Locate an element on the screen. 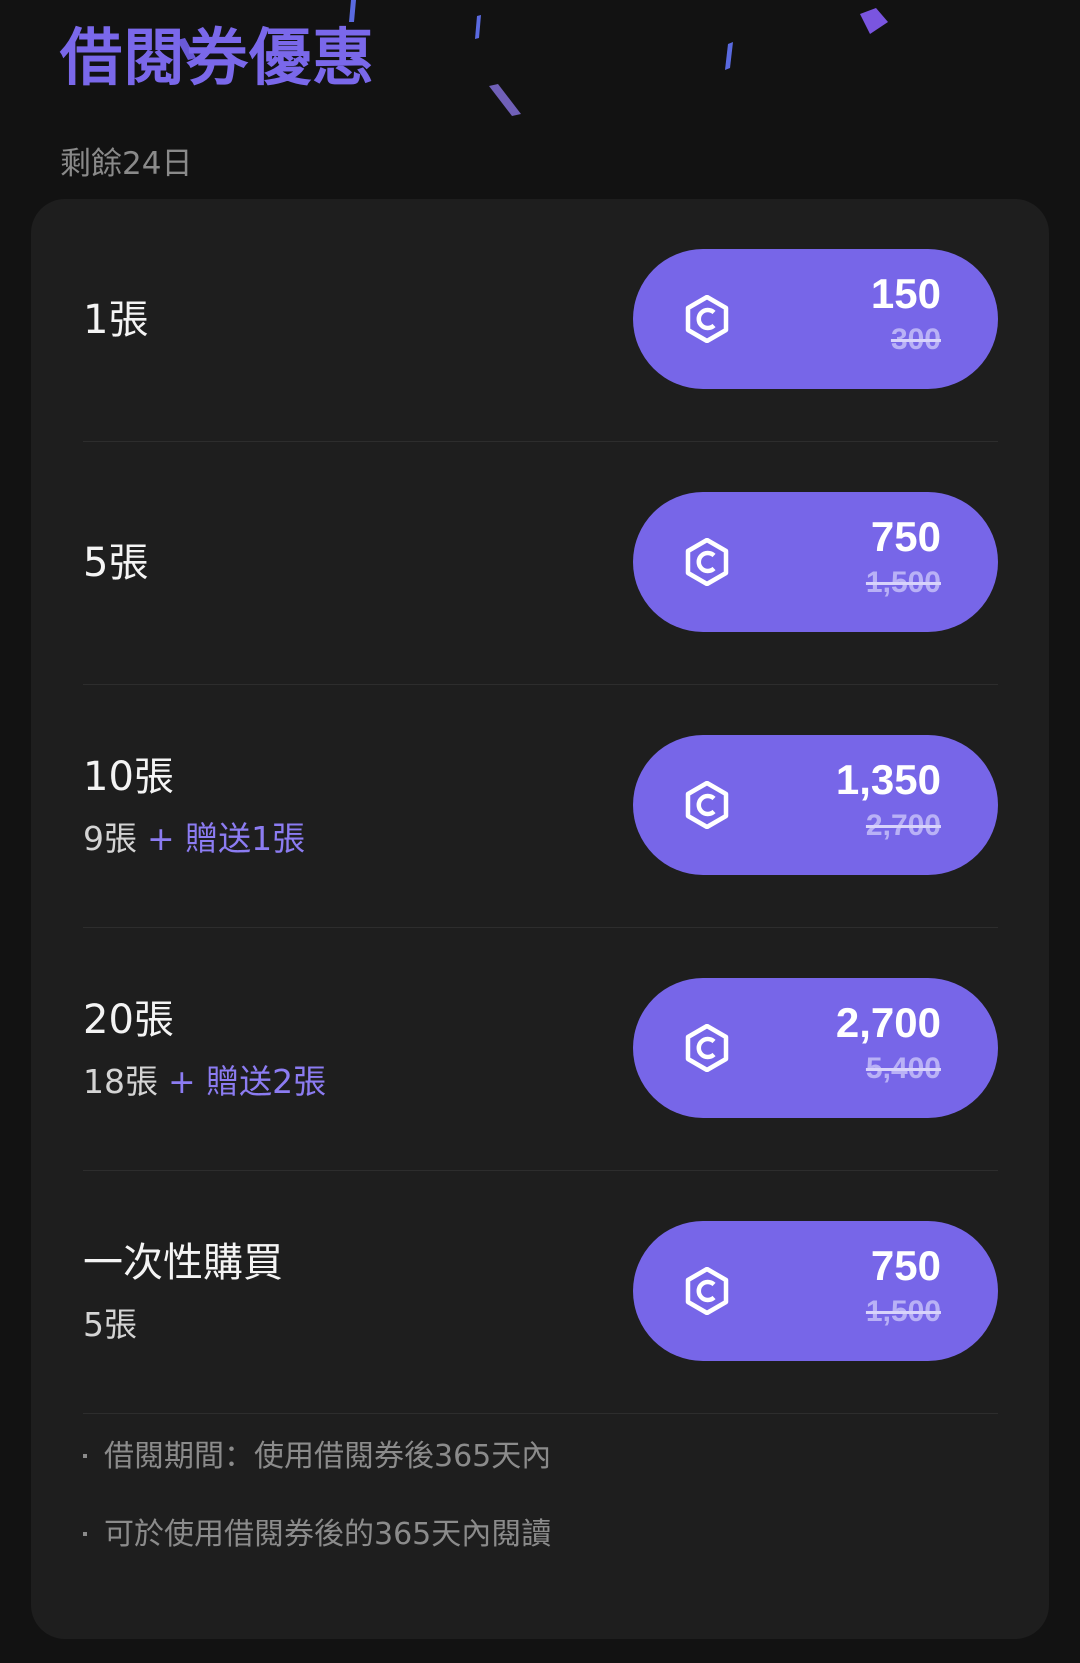  offer-text: 5張 is located at coordinates (115, 563).